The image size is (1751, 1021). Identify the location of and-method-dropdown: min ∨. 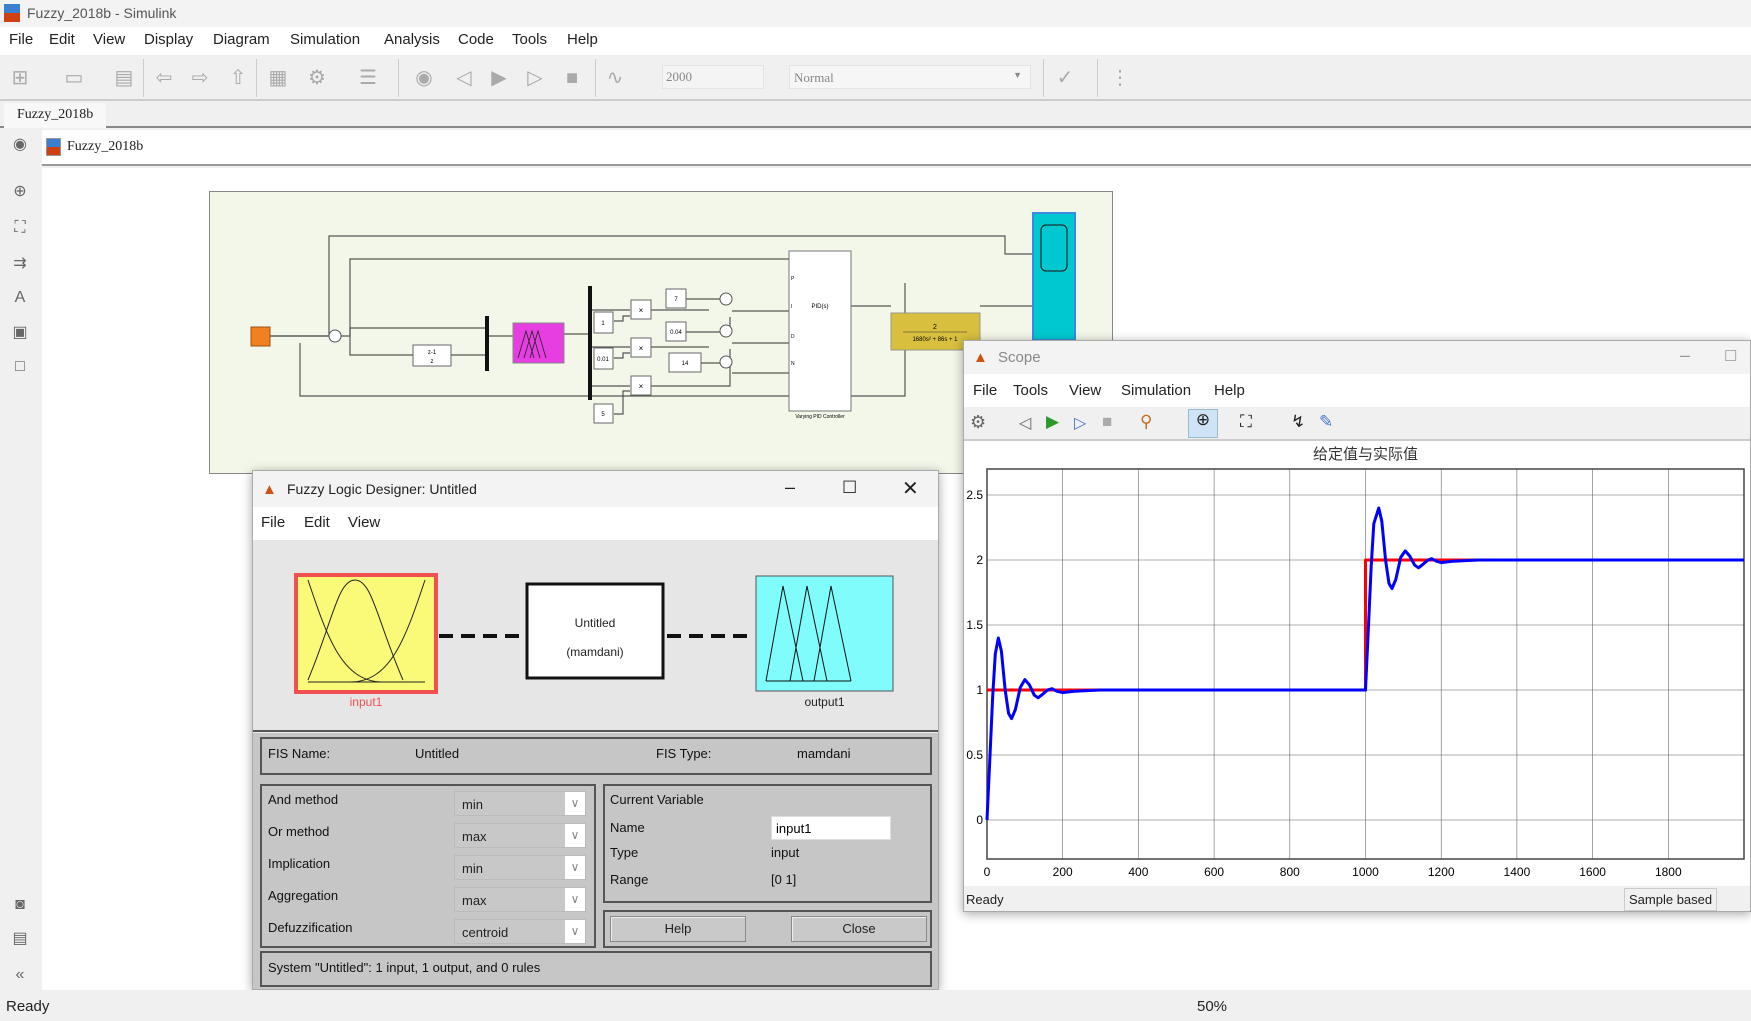
(520, 803).